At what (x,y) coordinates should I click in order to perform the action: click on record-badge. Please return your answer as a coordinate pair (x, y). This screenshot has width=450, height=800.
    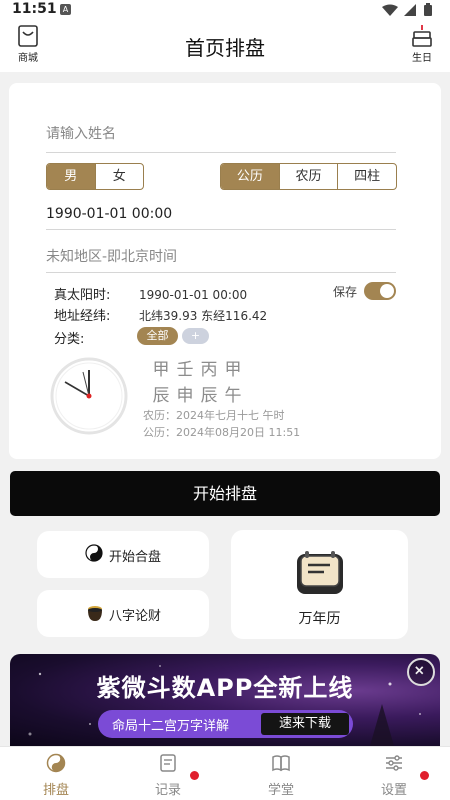
    Looking at the image, I should click on (194, 775).